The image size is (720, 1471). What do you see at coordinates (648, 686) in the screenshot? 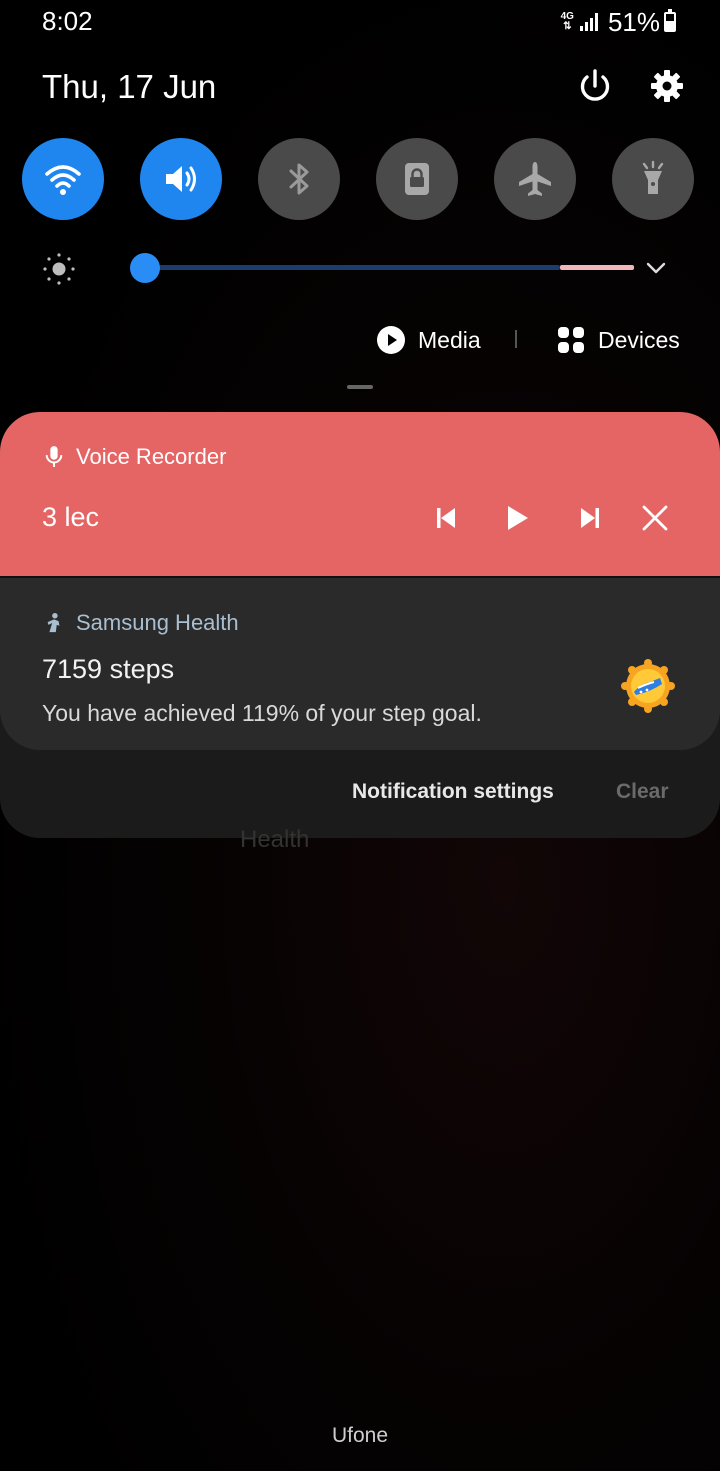
I see `step-goal-badge-icon` at bounding box center [648, 686].